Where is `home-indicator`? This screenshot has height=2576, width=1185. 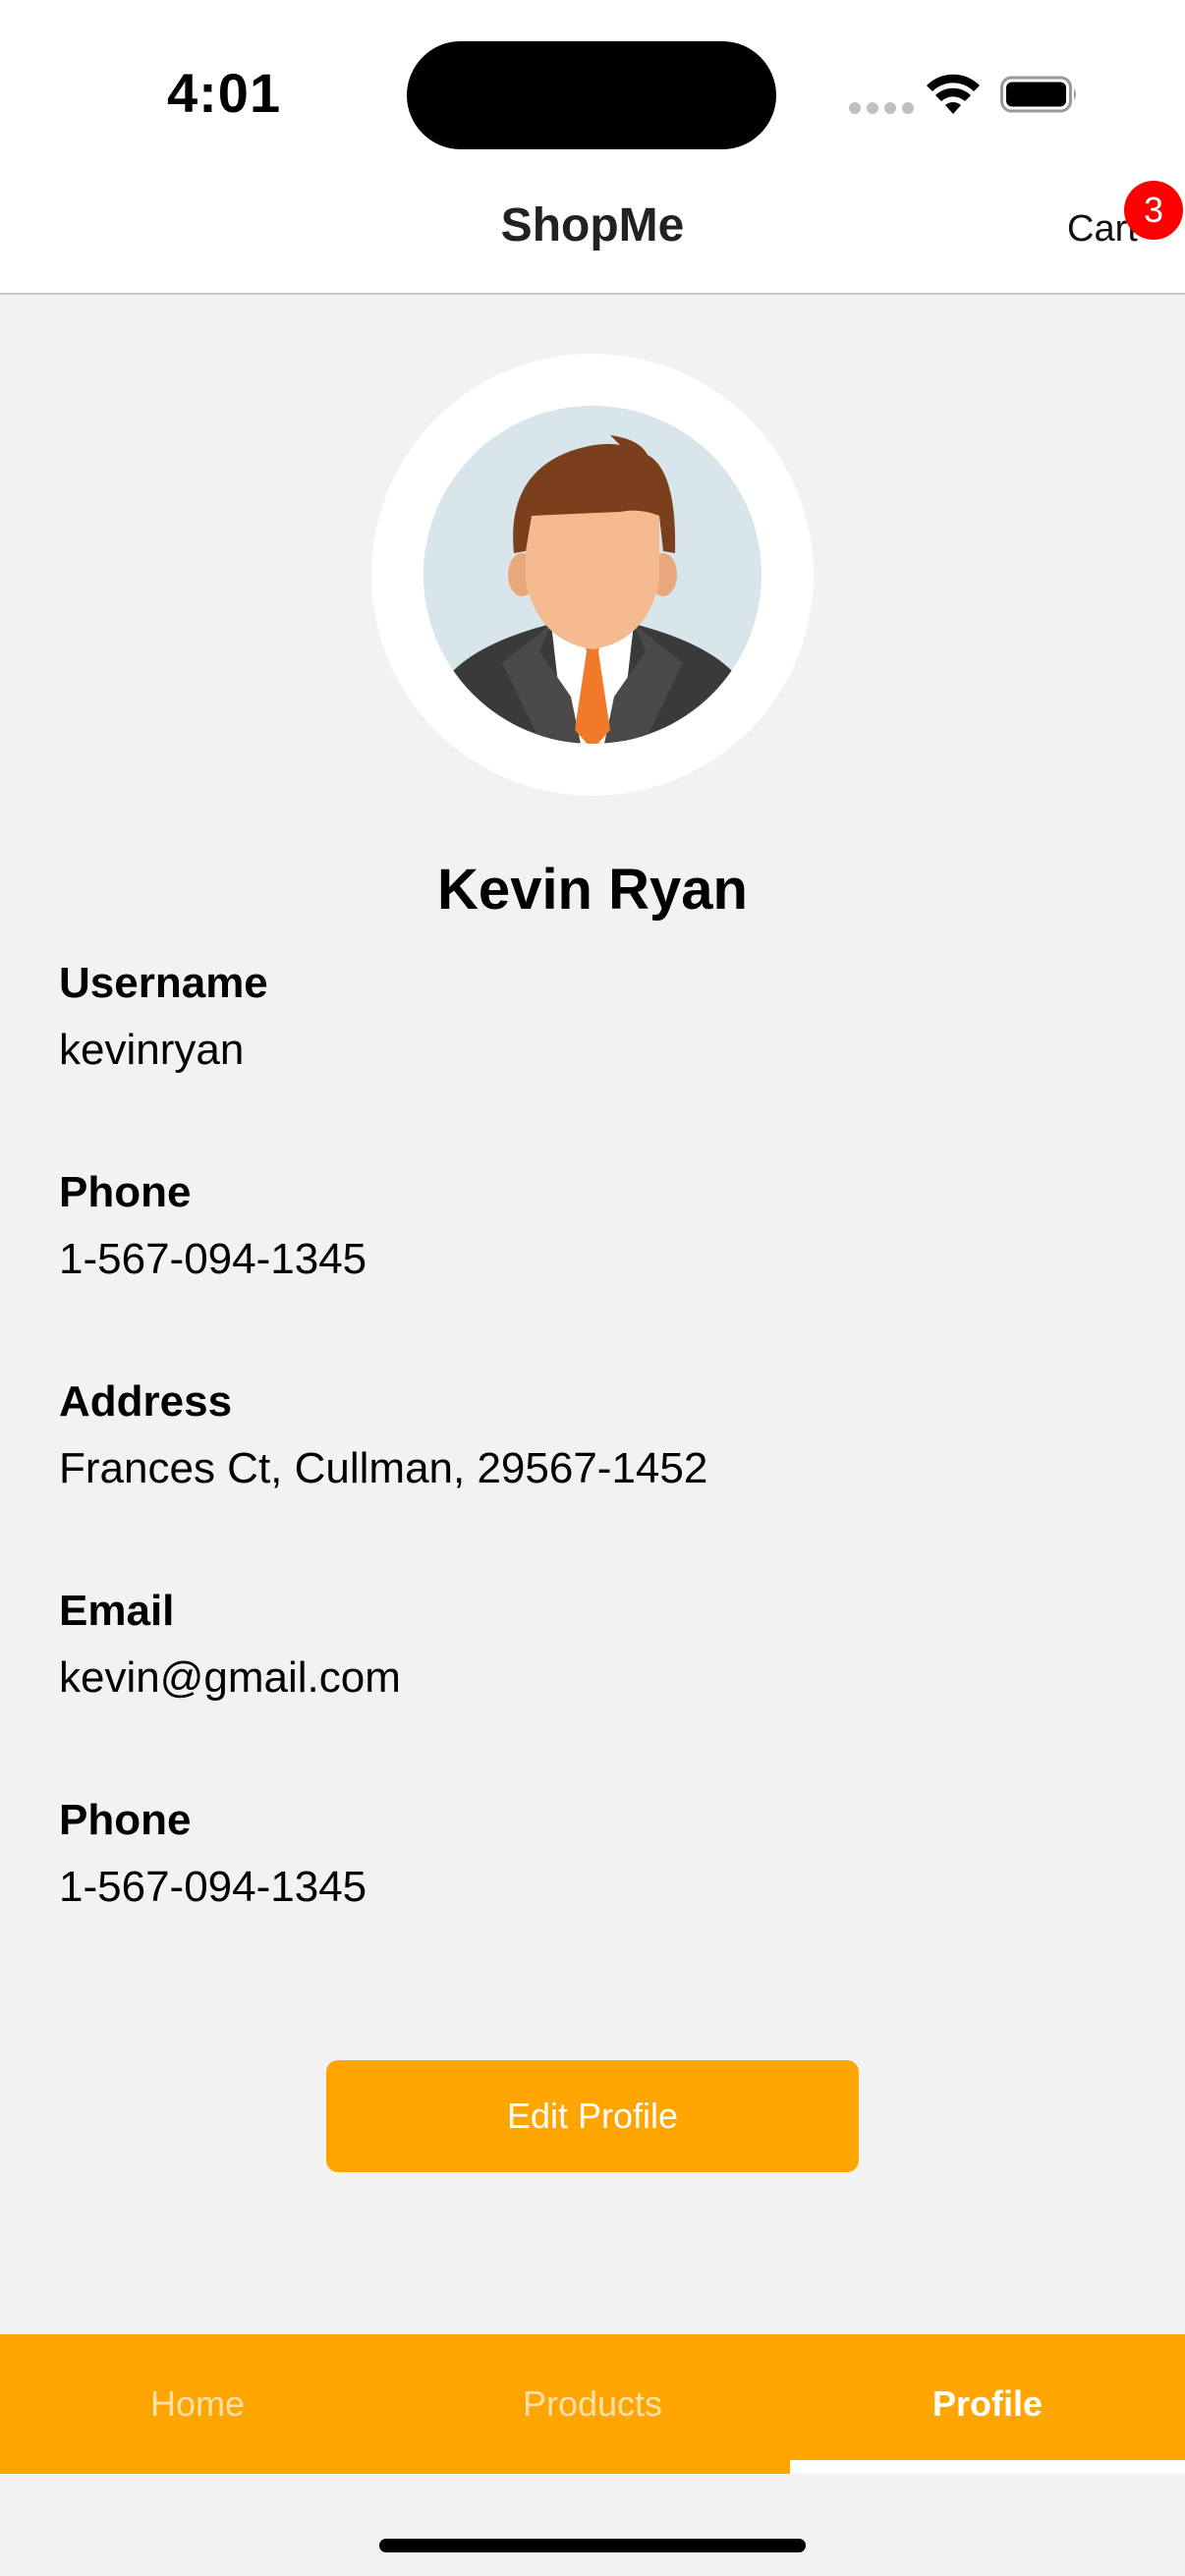 home-indicator is located at coordinates (592, 2545).